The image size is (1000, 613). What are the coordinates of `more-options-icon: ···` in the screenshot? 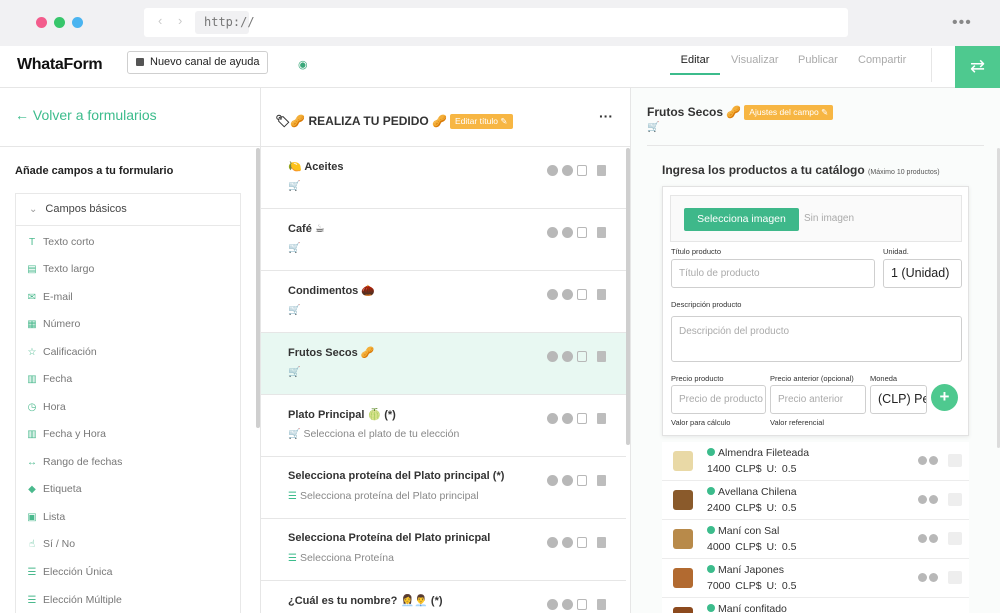 It's located at (606, 116).